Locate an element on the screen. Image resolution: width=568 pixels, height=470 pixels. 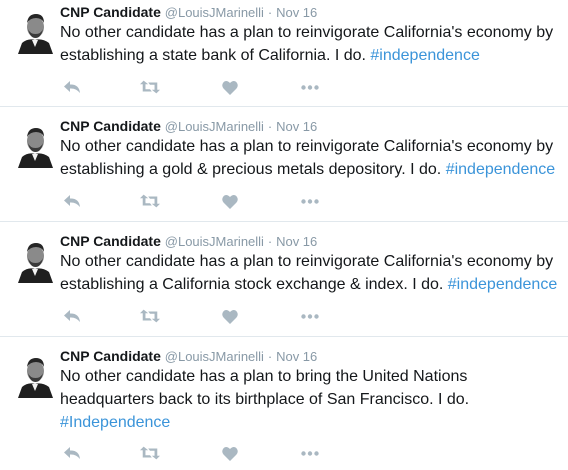
hashtag-link: #Independence is located at coordinates (115, 422).